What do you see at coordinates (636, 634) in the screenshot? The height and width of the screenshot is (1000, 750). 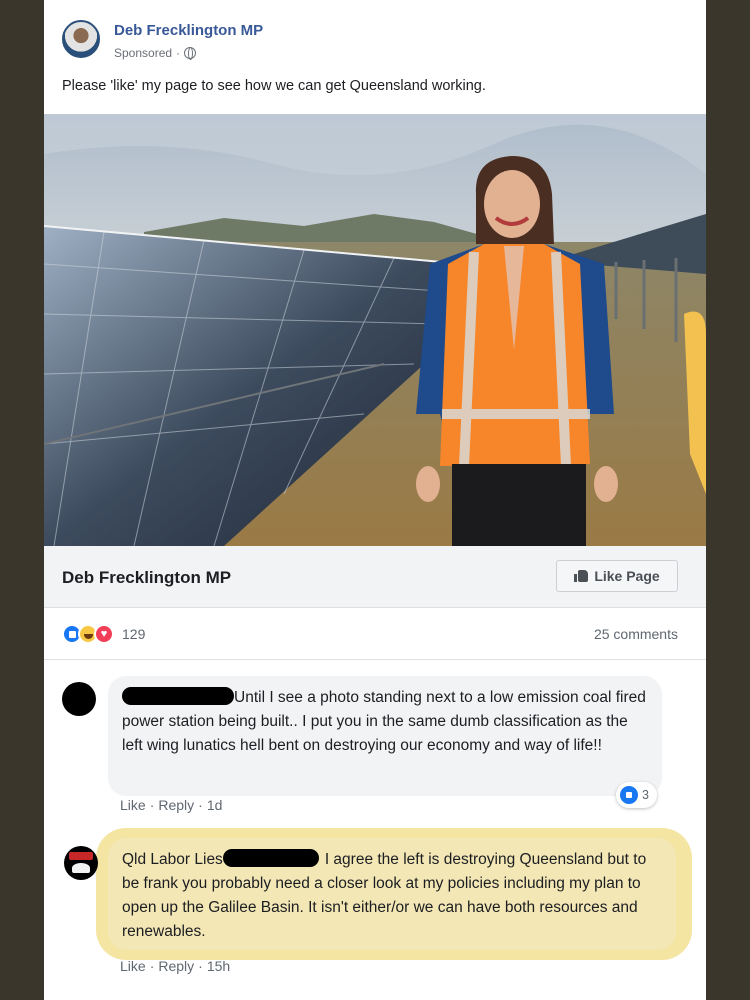 I see `comments-count: 25 comments` at bounding box center [636, 634].